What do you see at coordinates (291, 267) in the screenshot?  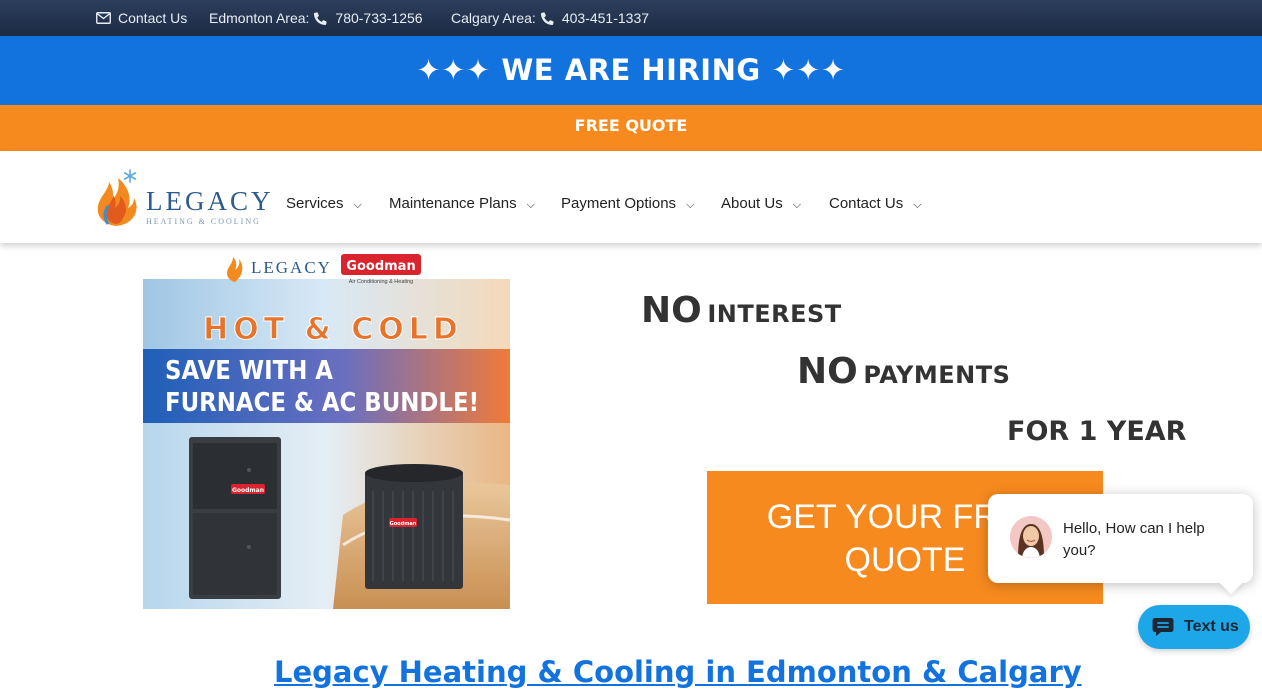 I see `promo-legacy-text: LEGACY` at bounding box center [291, 267].